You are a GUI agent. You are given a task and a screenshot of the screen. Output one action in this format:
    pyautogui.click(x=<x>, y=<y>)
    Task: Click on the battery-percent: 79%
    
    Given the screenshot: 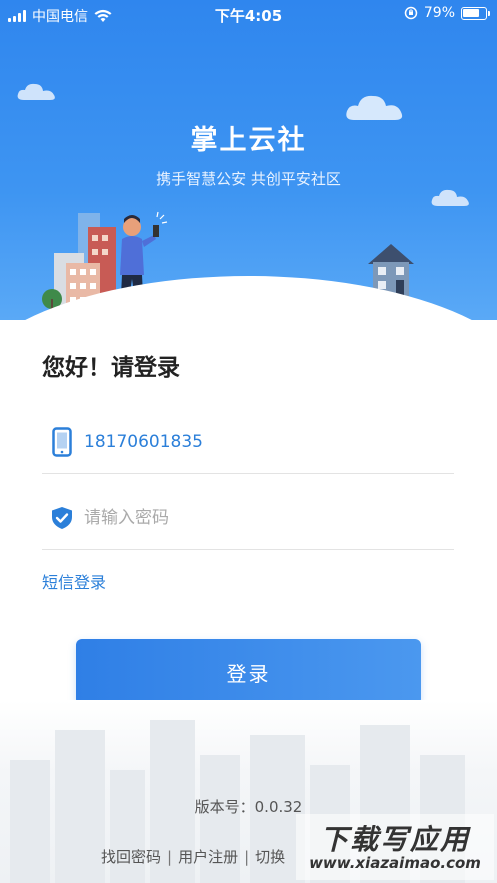 What is the action you would take?
    pyautogui.click(x=439, y=13)
    